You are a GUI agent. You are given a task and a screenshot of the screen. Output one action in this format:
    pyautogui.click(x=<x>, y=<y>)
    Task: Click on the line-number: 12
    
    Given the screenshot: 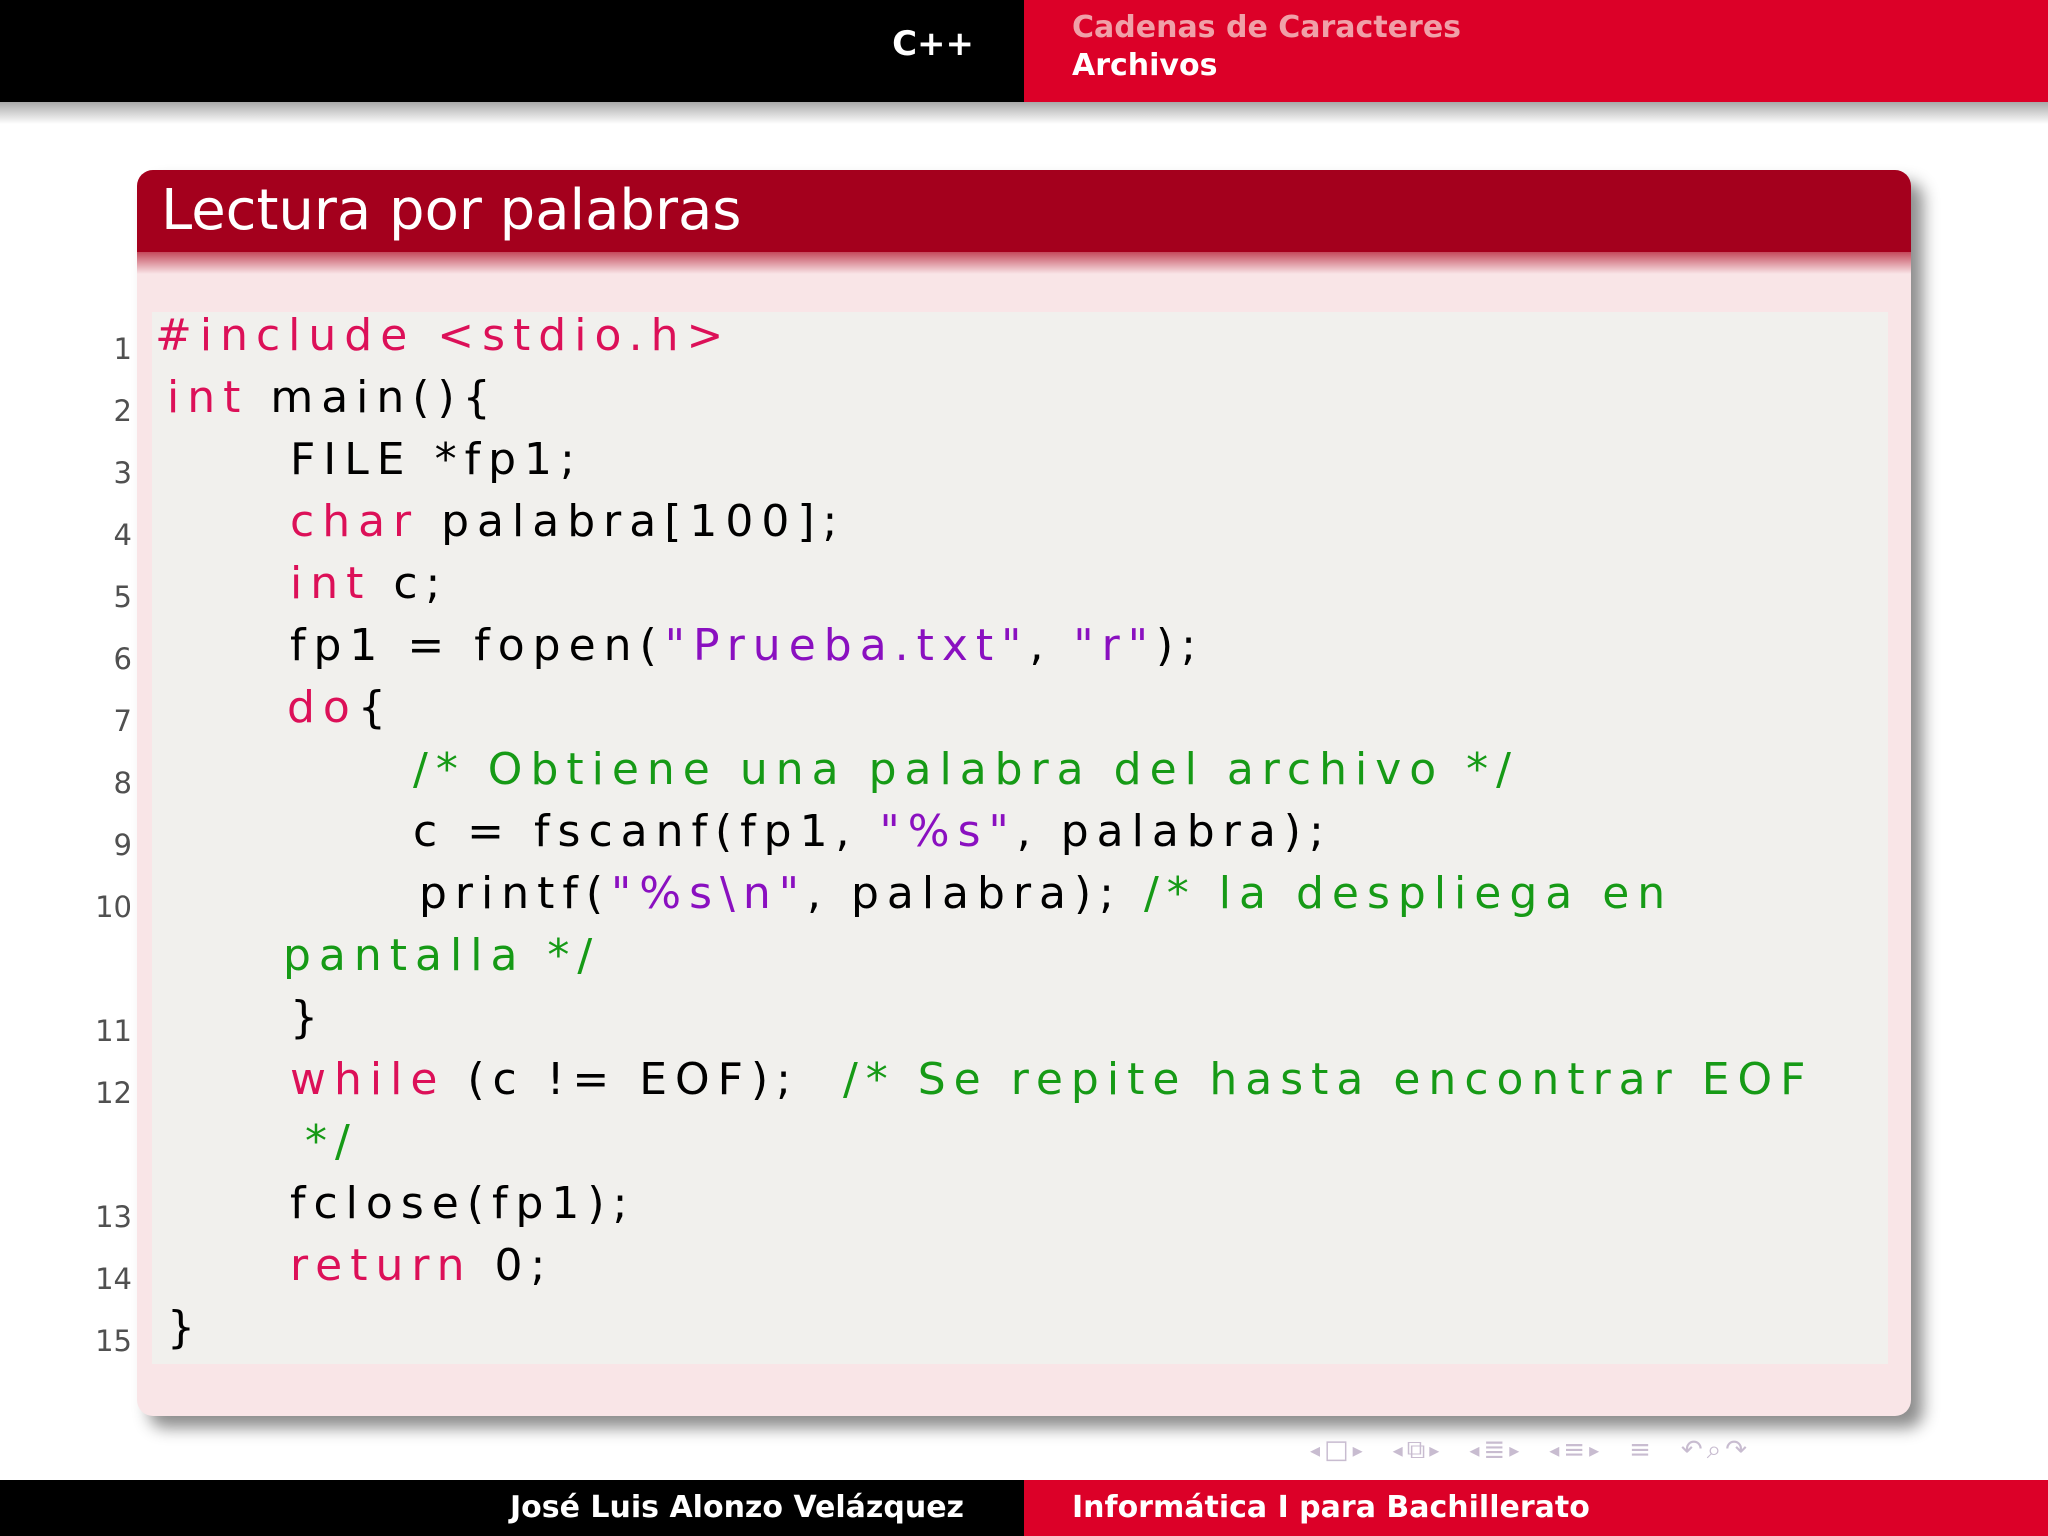 What is the action you would take?
    pyautogui.click(x=113, y=1093)
    